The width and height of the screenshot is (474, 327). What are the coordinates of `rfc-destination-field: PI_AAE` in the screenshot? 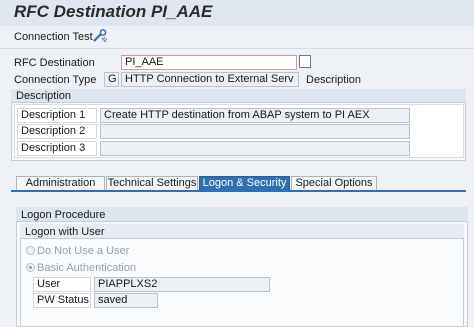 It's located at (209, 62).